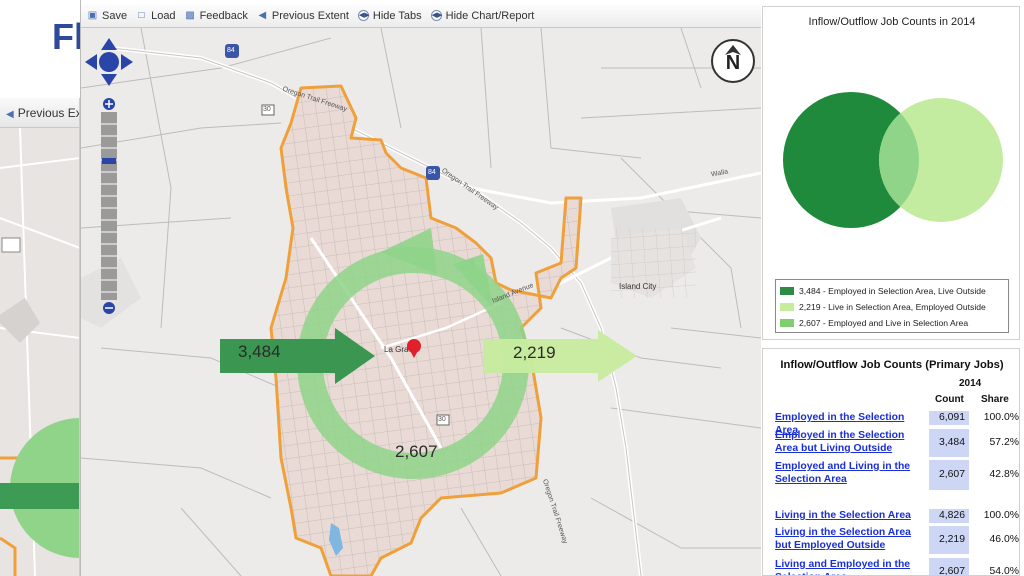 This screenshot has width=1024, height=576. What do you see at coordinates (995, 399) in the screenshot?
I see `share-column-header: Share` at bounding box center [995, 399].